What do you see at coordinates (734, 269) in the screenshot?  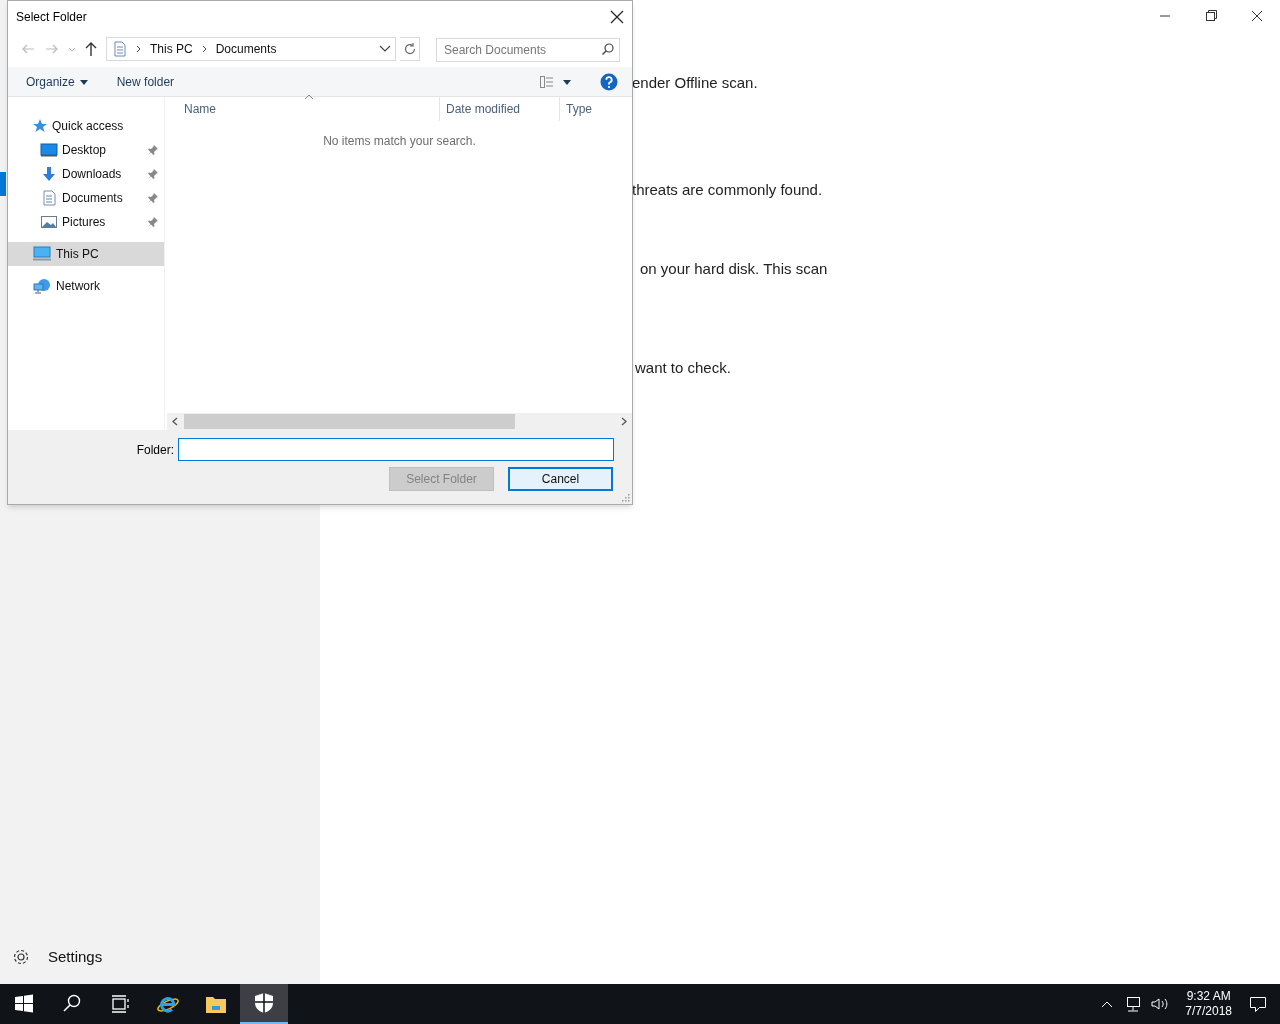 I see `body-text: on your hard disk. This scan` at bounding box center [734, 269].